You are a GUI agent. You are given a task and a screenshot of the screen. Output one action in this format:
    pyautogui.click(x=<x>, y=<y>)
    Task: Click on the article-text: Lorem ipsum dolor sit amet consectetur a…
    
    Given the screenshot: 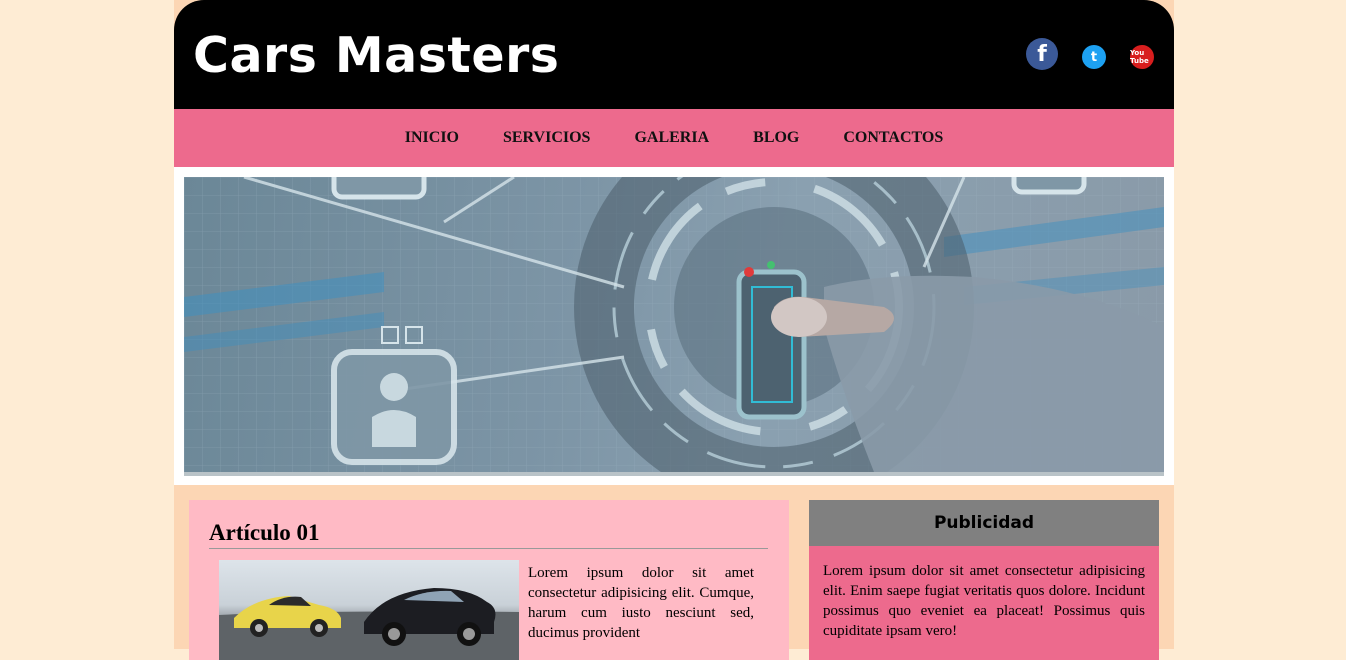 What is the action you would take?
    pyautogui.click(x=641, y=603)
    